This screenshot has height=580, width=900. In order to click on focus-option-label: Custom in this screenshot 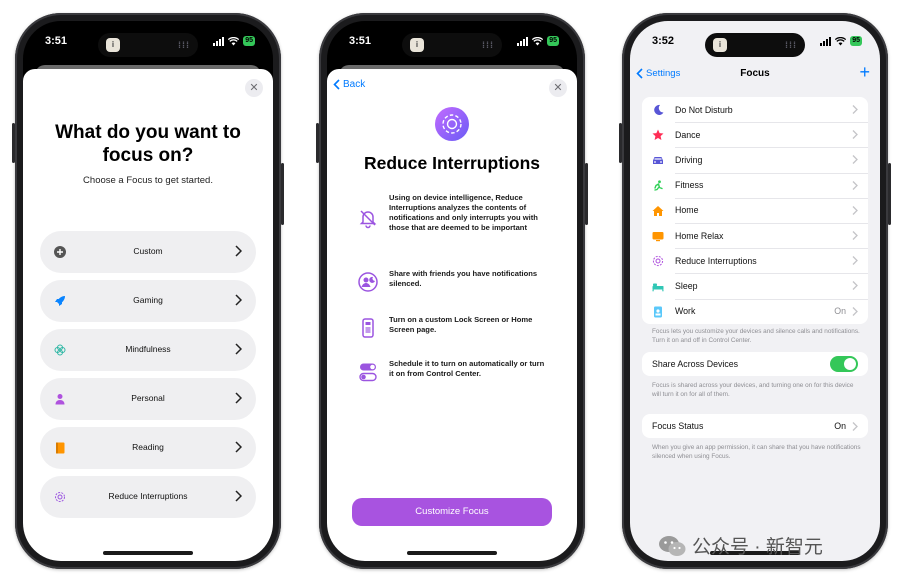, I will do `click(148, 251)`.